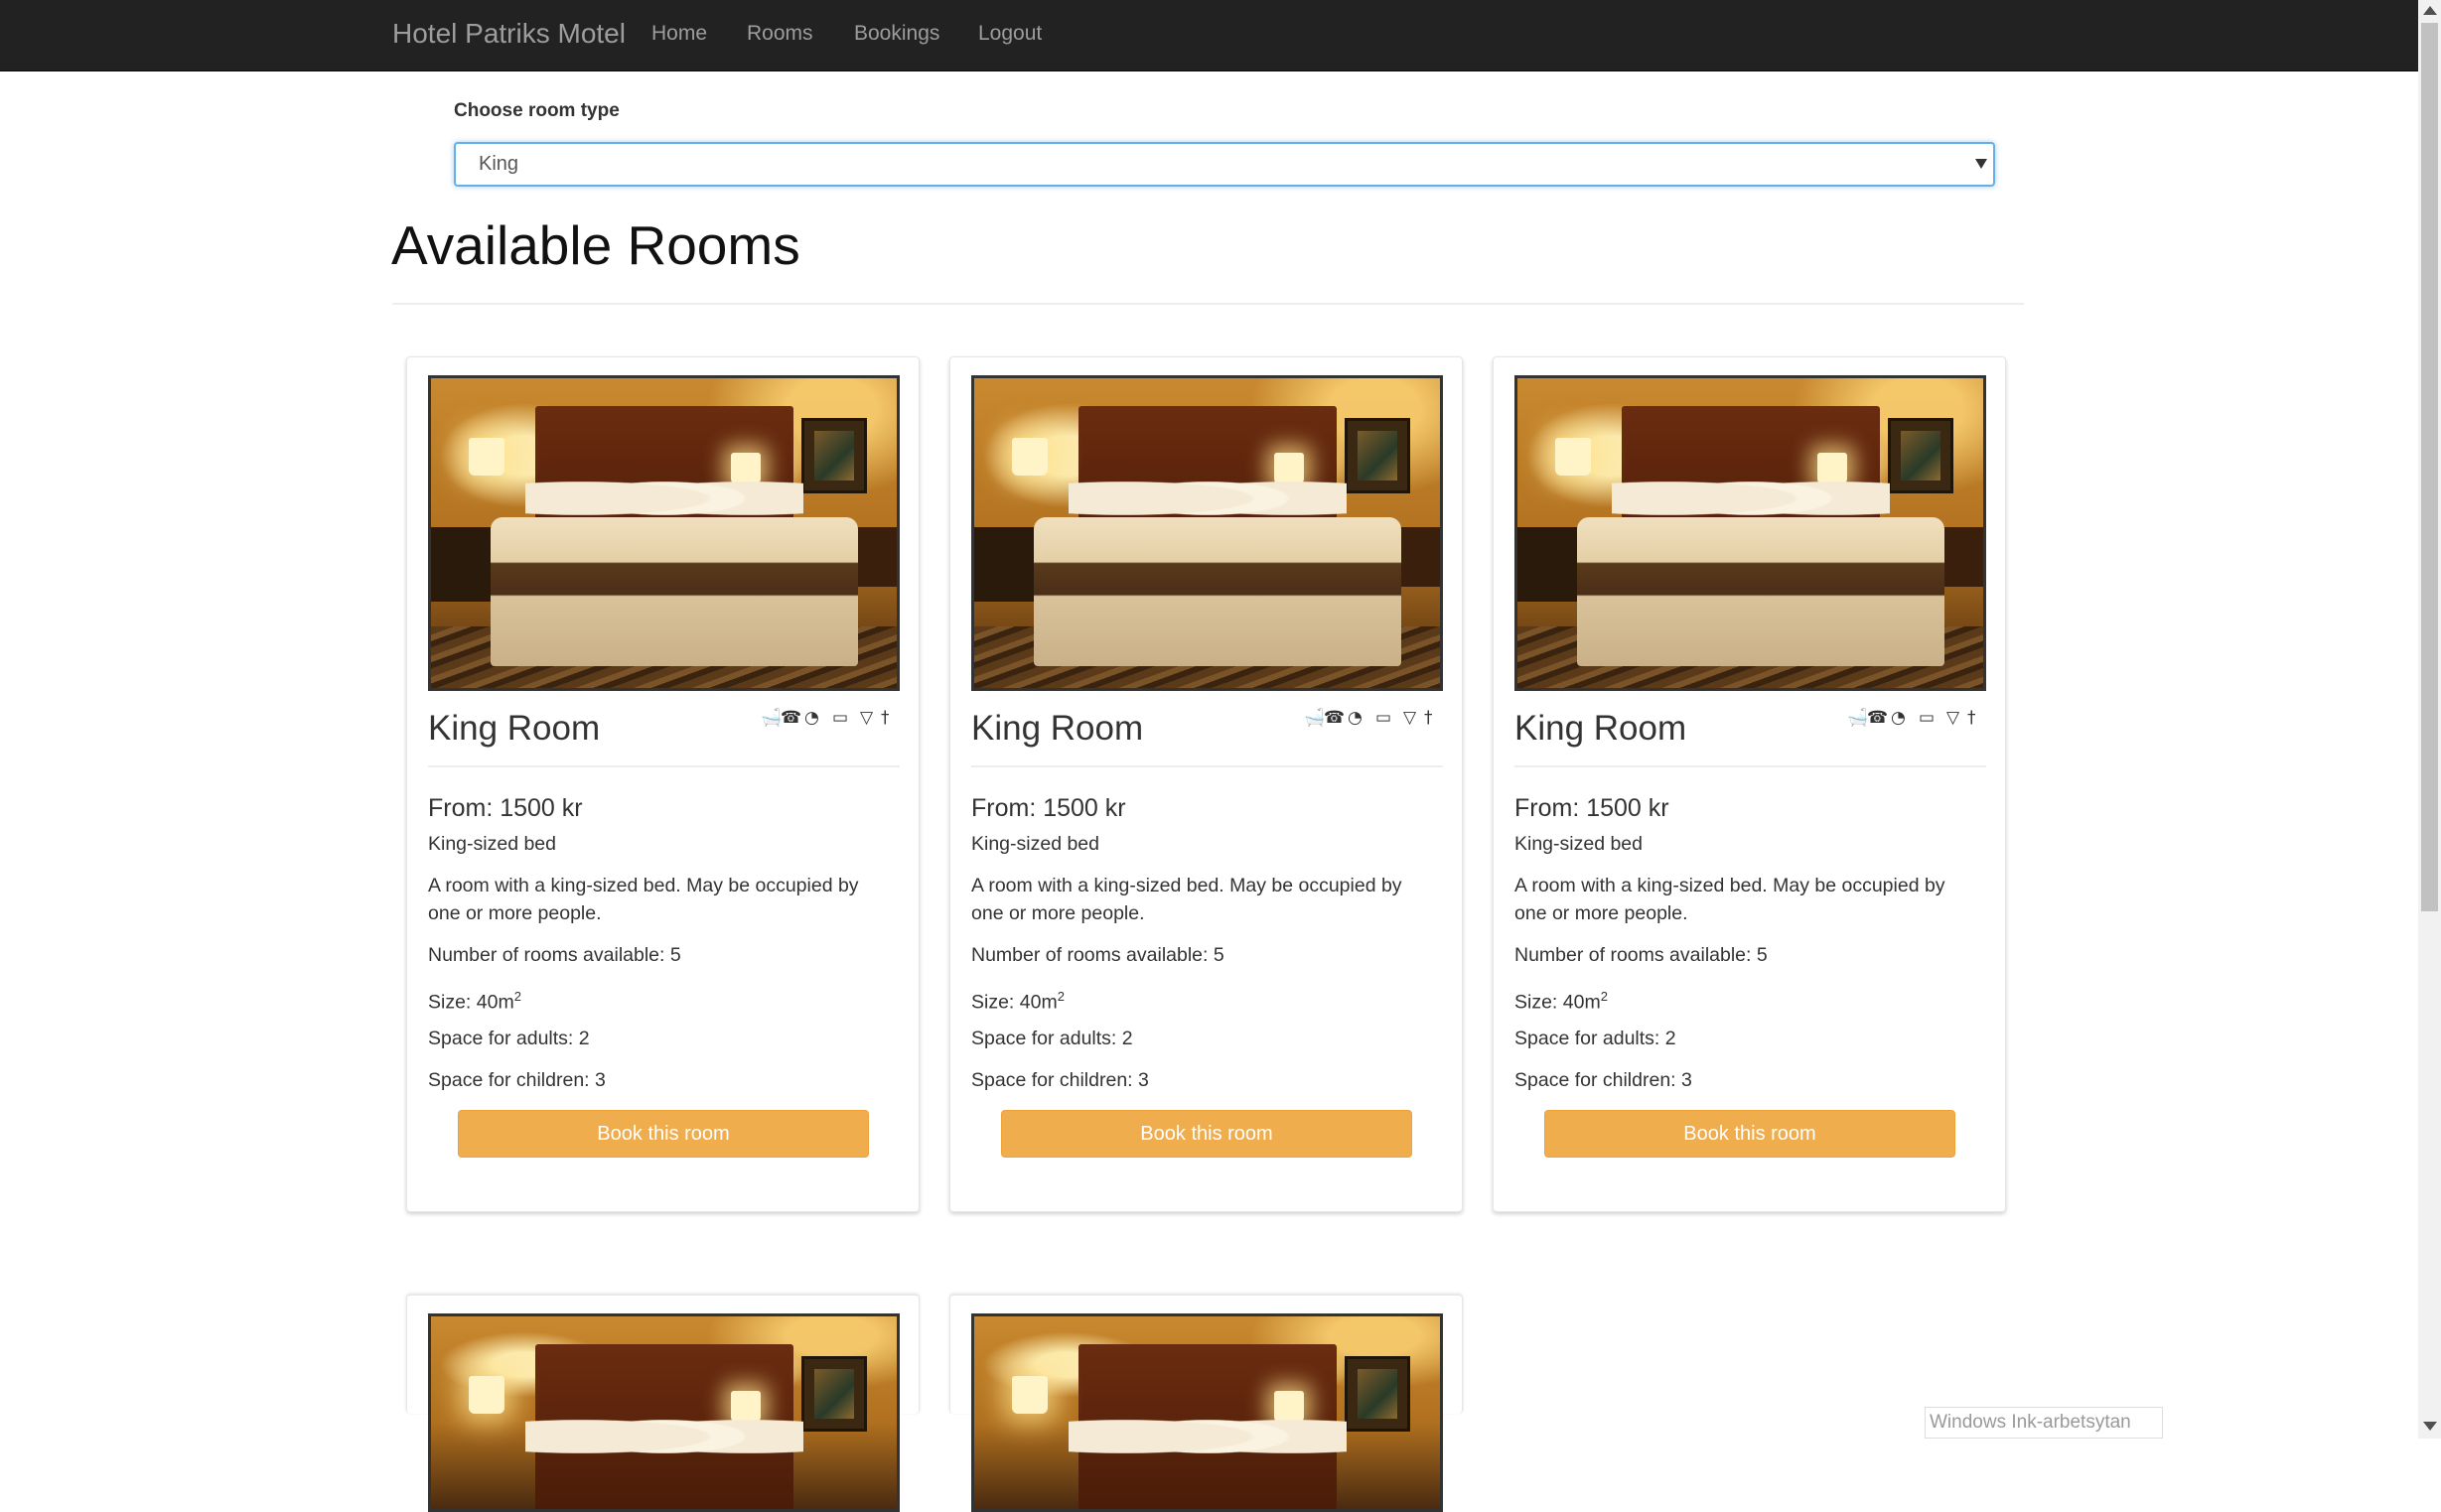 The width and height of the screenshot is (2441, 1512). Describe the element at coordinates (537, 111) in the screenshot. I see `room-type-label: Choose room type` at that location.